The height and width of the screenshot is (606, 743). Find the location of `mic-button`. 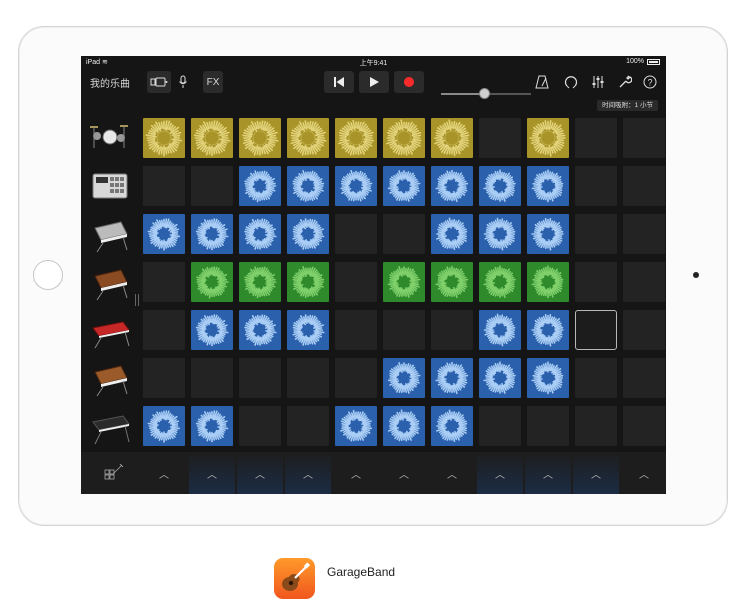

mic-button is located at coordinates (183, 82).